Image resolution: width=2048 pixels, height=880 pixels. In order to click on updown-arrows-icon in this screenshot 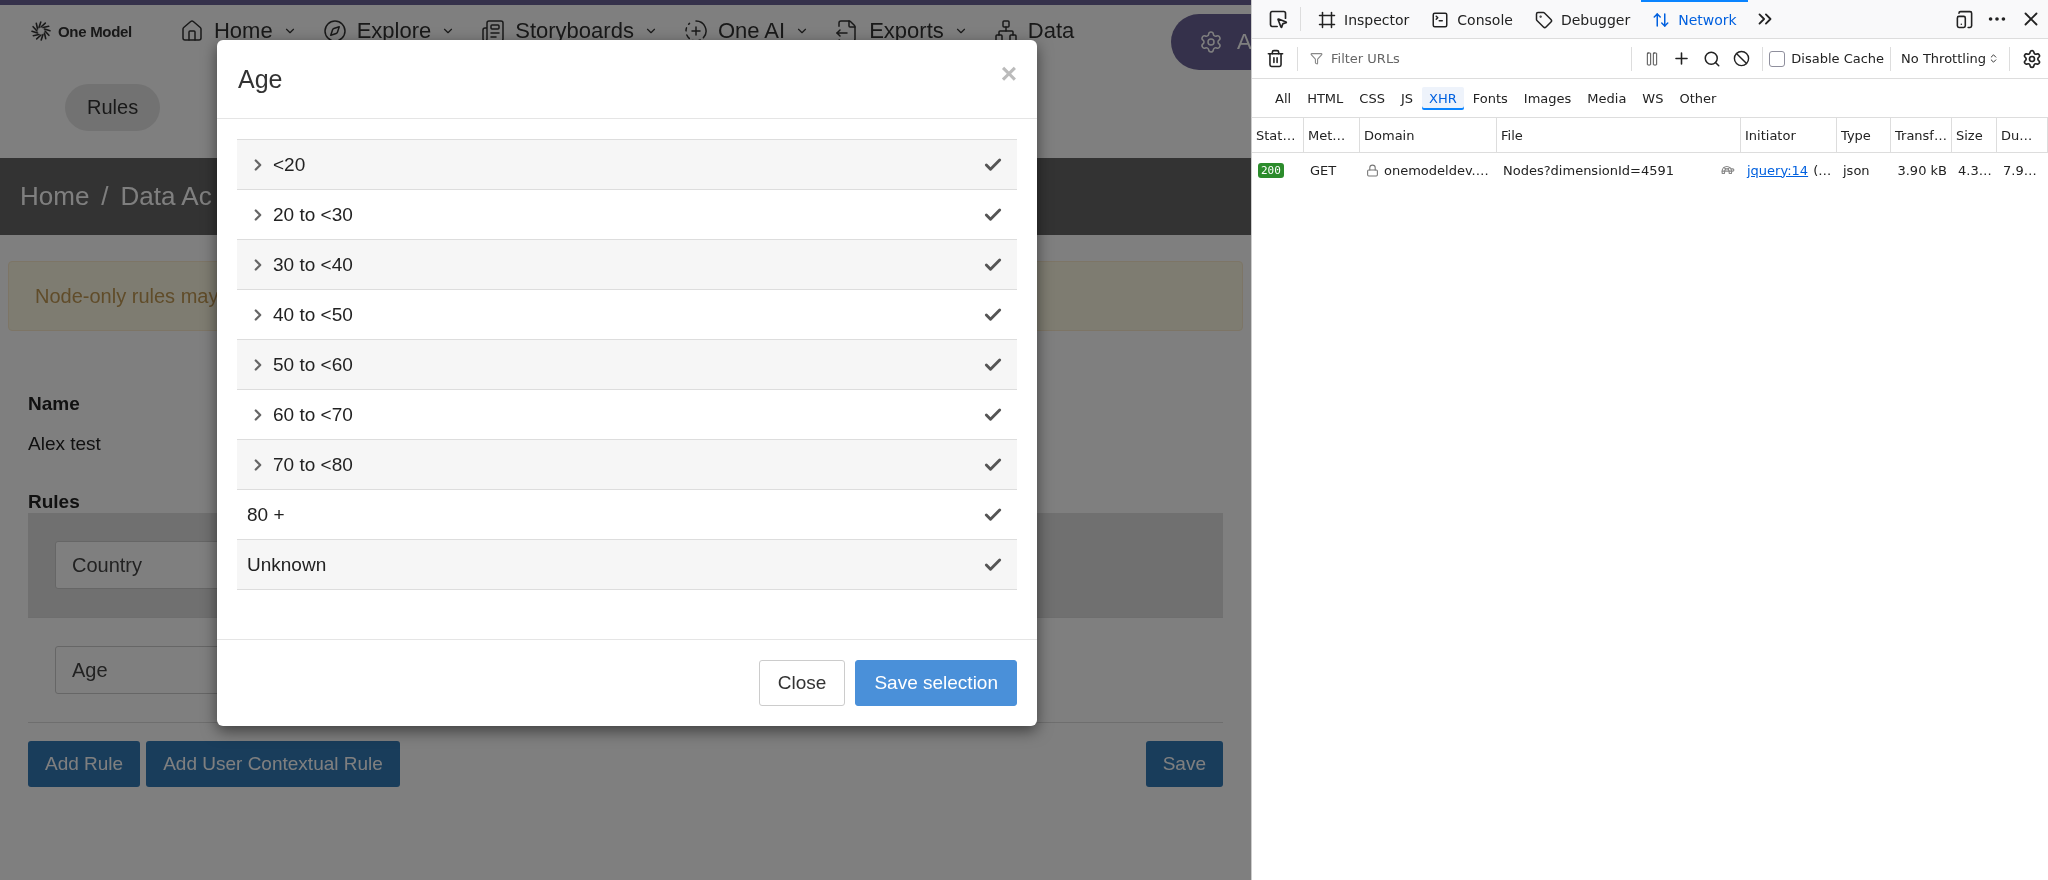, I will do `click(1993, 58)`.